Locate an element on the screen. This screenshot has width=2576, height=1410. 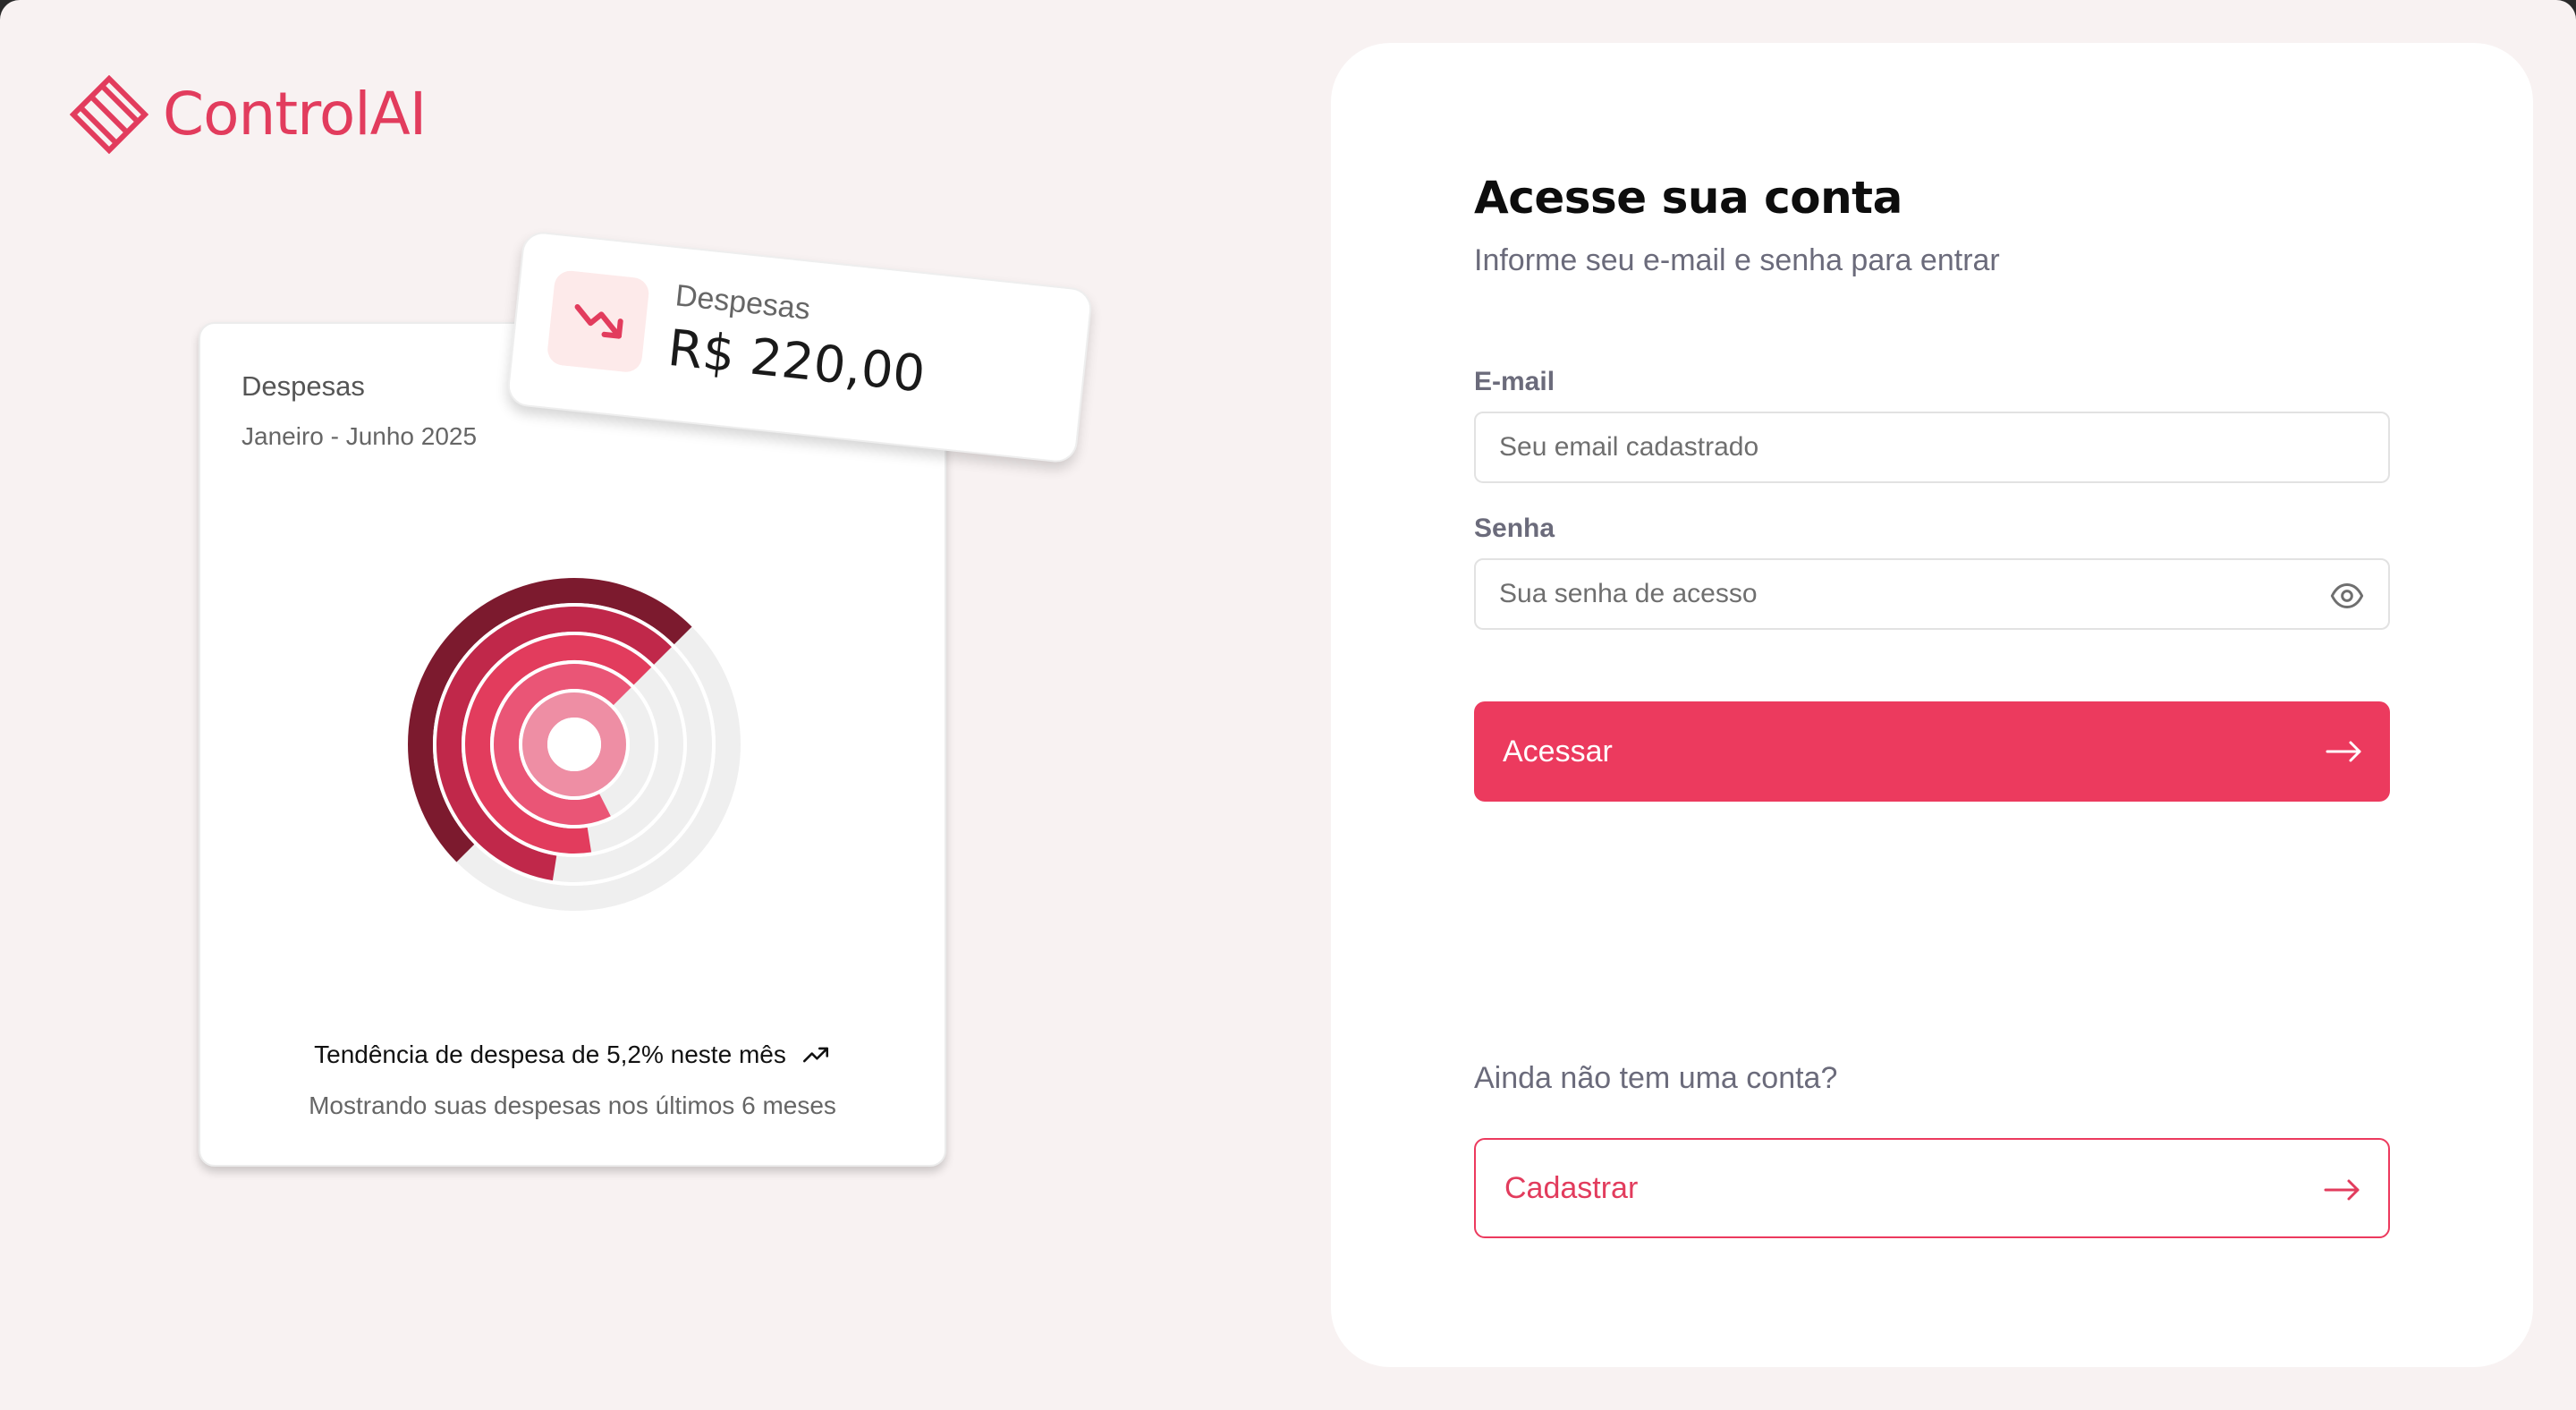
logo-icon is located at coordinates (109, 115).